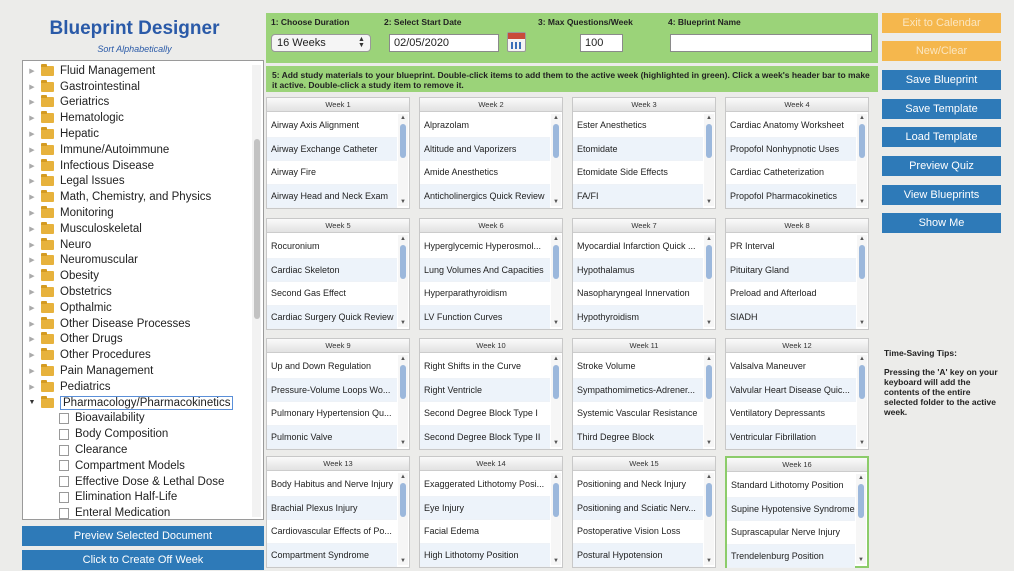  What do you see at coordinates (638, 485) in the screenshot?
I see `study-item: Positioning and Neck Injury` at bounding box center [638, 485].